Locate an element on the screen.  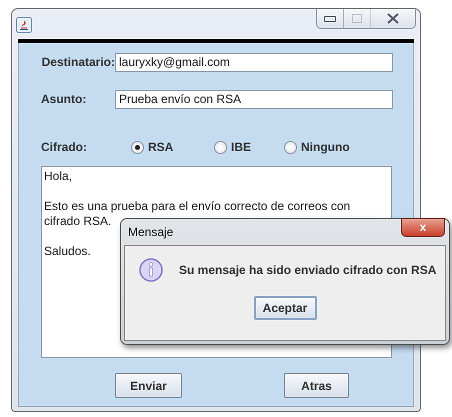
encryption-label: Cifrado: is located at coordinates (64, 147).